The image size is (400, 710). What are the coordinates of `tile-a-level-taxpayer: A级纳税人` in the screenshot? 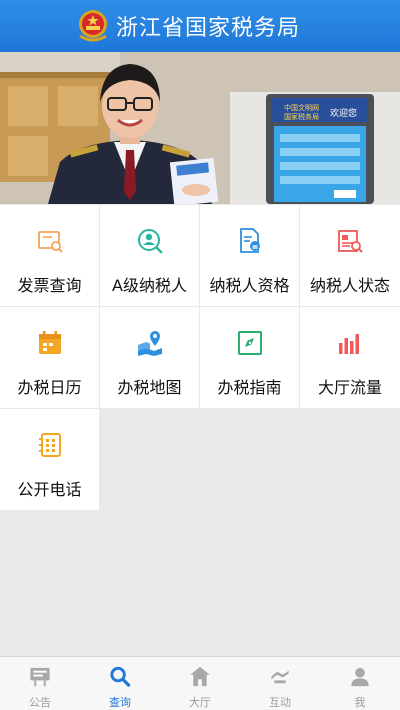 It's located at (149, 255).